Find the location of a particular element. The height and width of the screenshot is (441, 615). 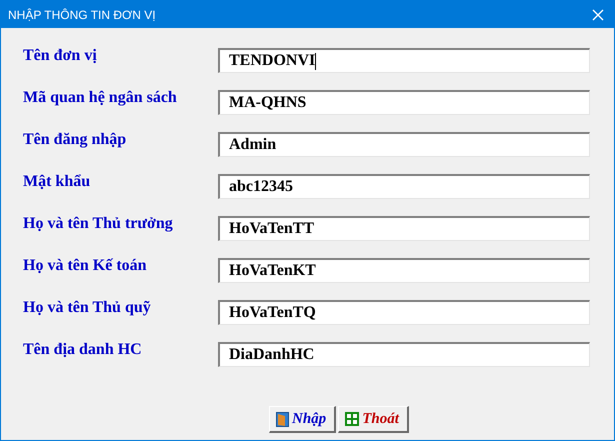

input-field: HoVaTenTT is located at coordinates (404, 228).